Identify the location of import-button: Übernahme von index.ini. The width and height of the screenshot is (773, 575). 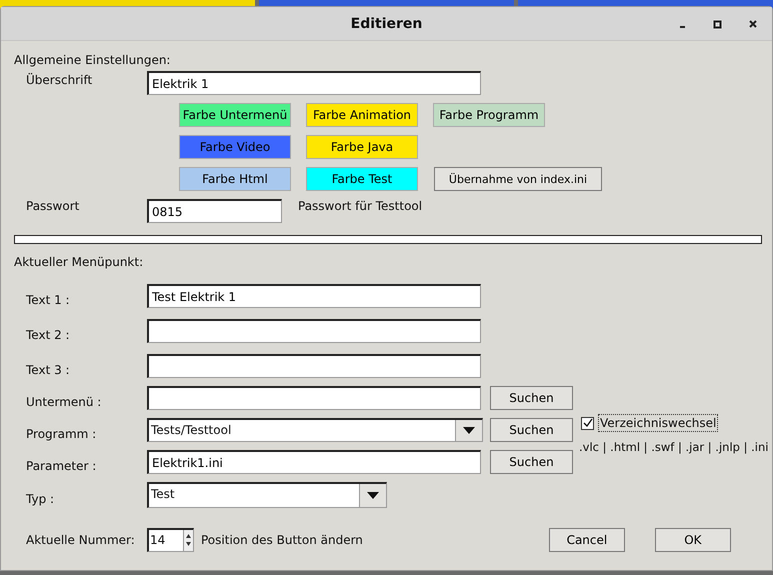
(518, 179).